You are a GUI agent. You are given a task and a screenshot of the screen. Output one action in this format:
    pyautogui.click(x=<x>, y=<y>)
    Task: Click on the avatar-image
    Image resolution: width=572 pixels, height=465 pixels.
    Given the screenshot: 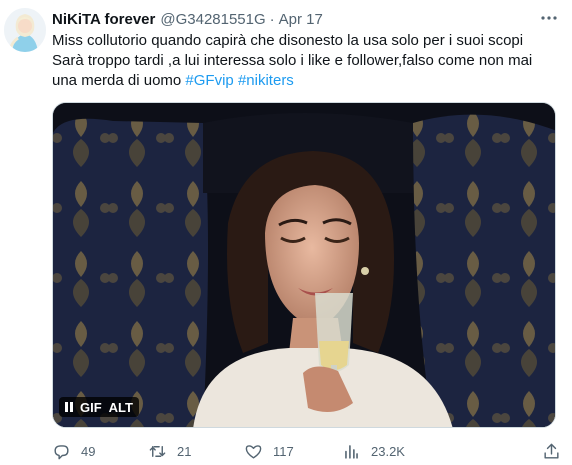 What is the action you would take?
    pyautogui.click(x=25, y=30)
    